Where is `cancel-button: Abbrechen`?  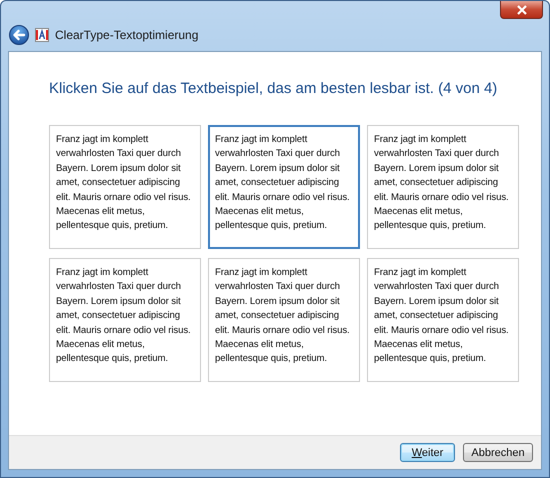
cancel-button: Abbrechen is located at coordinates (498, 452).